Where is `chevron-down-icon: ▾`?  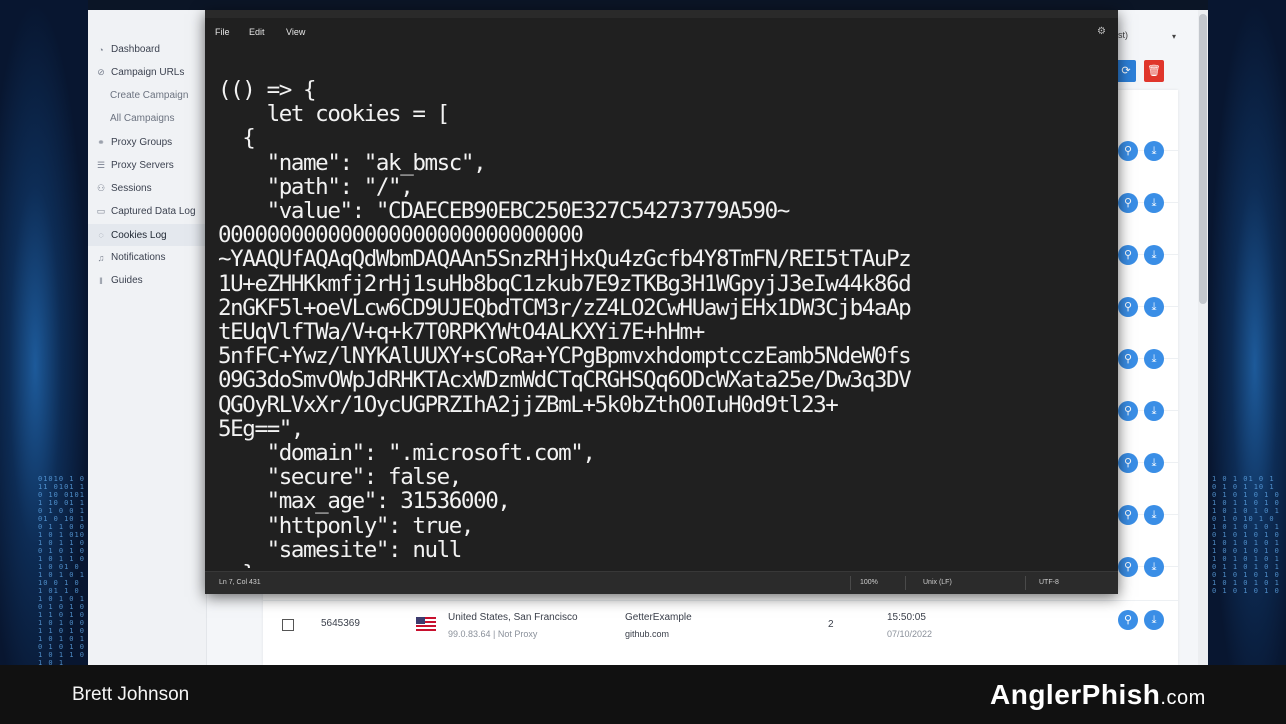
chevron-down-icon: ▾ is located at coordinates (1173, 36).